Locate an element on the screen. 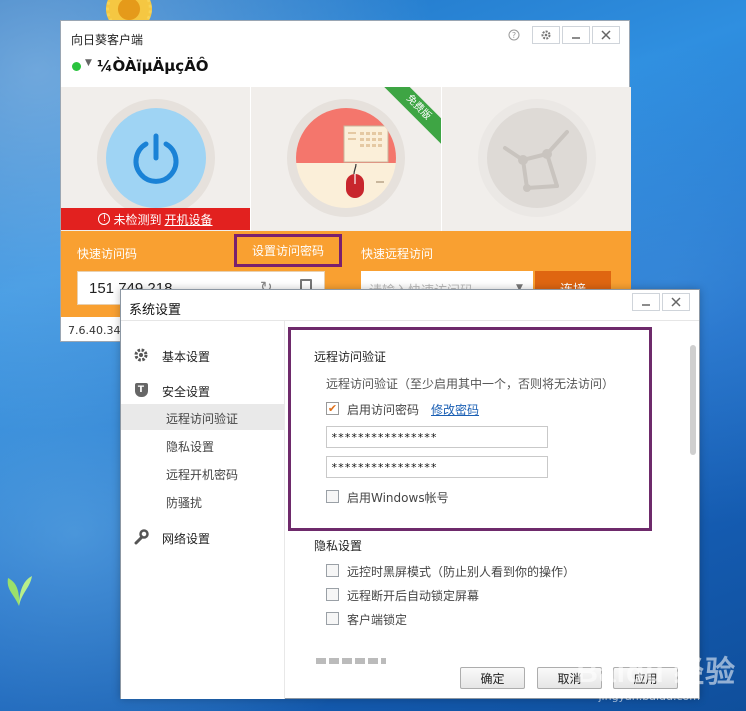 Image resolution: width=746 pixels, height=711 pixels. windows-account-checkbox: 启用Windows帐号 is located at coordinates (426, 497).